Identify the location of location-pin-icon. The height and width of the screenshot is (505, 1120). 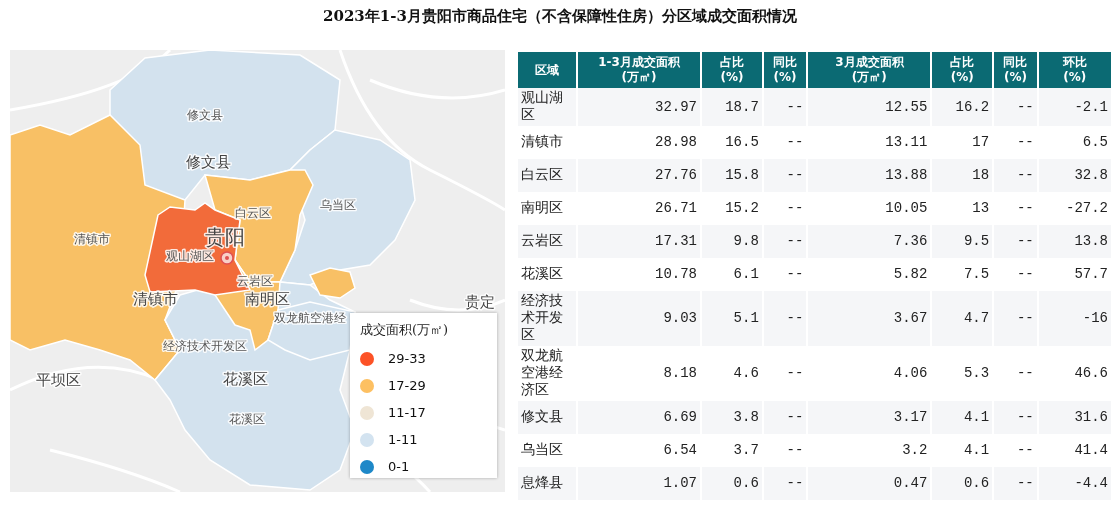
(227, 258).